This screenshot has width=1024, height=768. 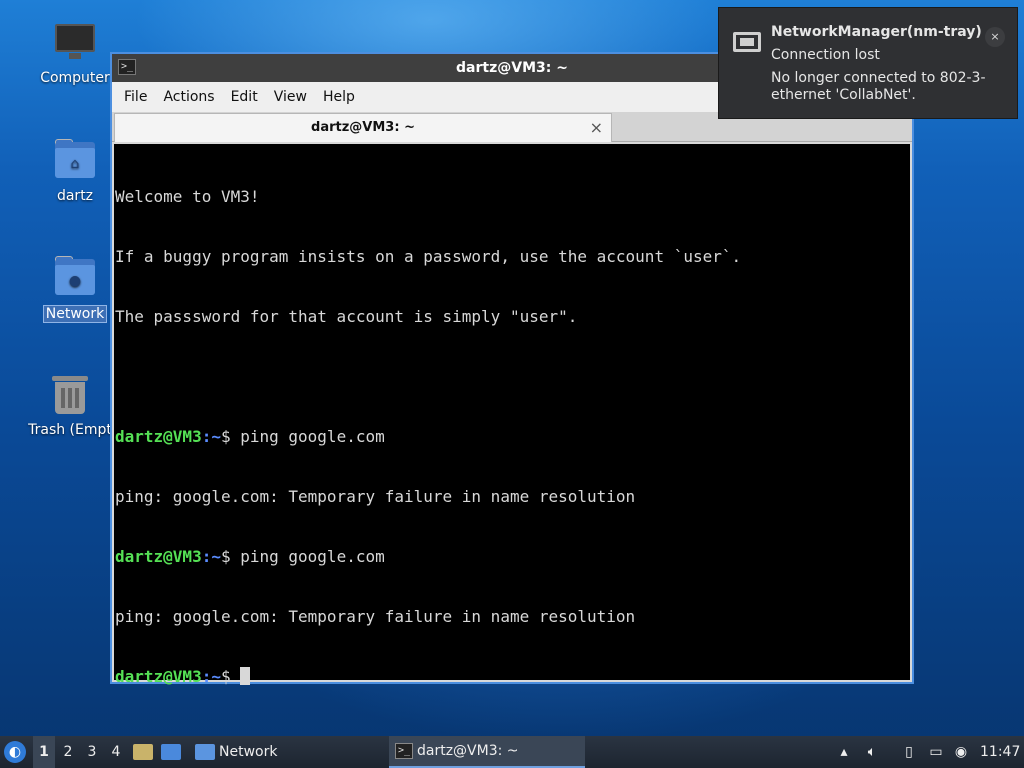 What do you see at coordinates (844, 752) in the screenshot?
I see `tray-arrow-icon: ▴` at bounding box center [844, 752].